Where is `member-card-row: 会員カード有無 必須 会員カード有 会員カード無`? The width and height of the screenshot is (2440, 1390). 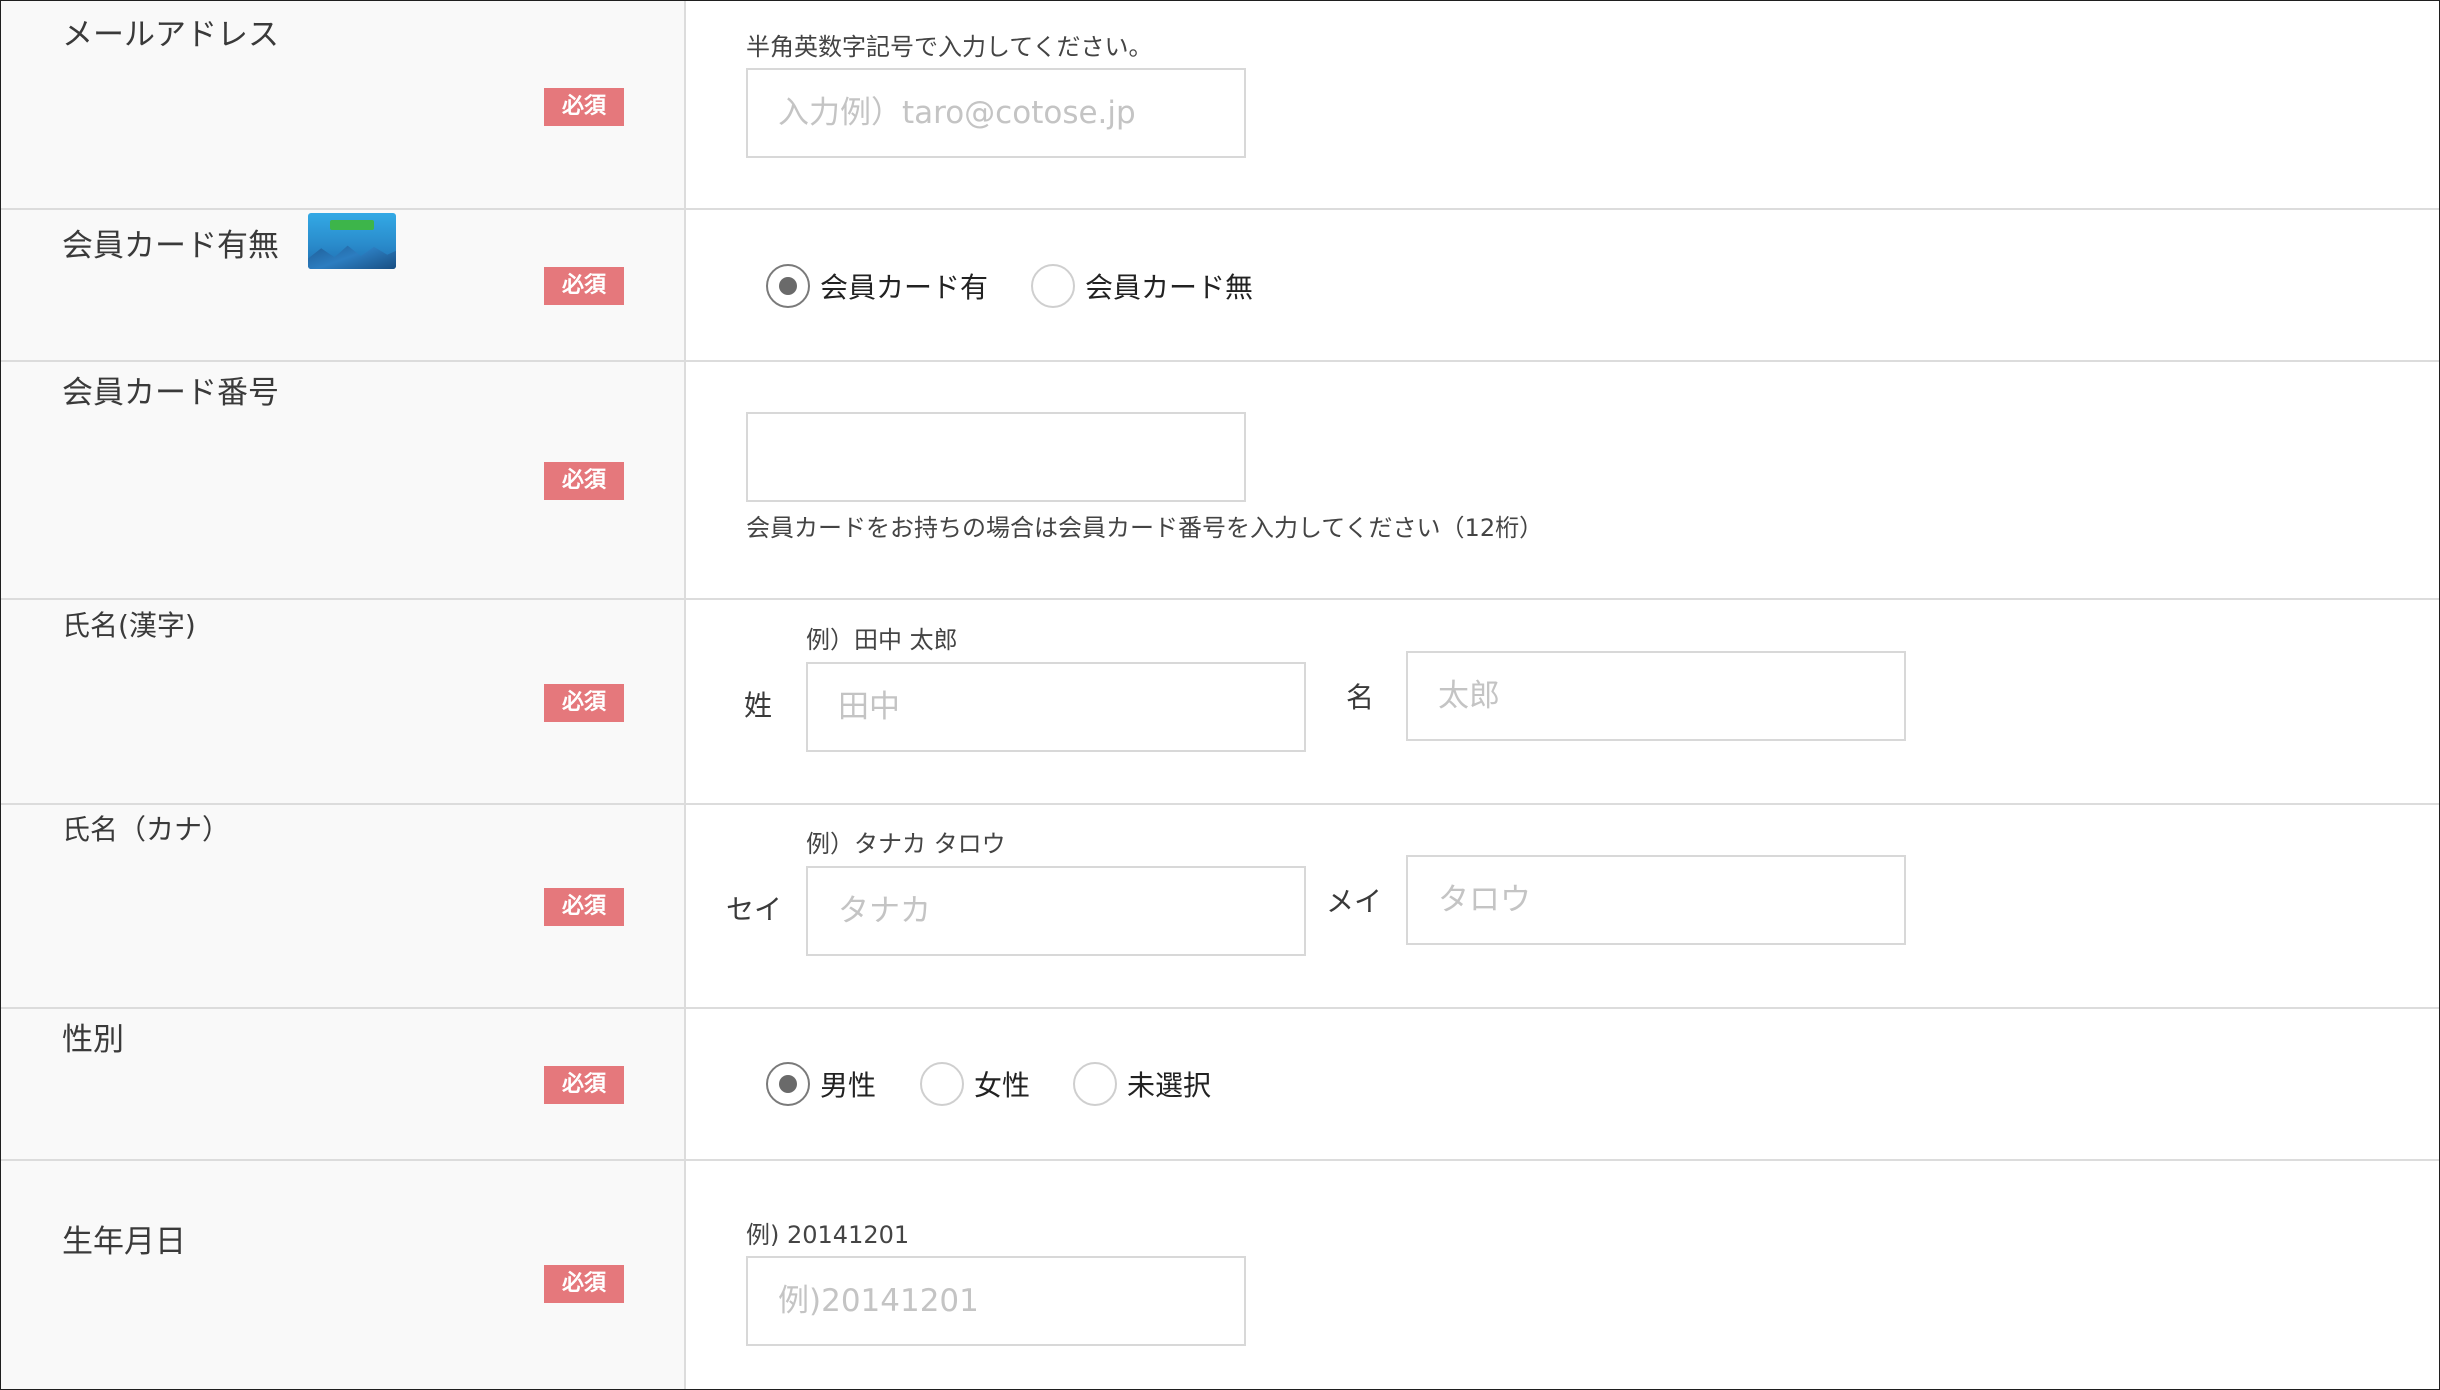
member-card-row: 会員カード有無 必須 会員カード有 会員カード無 is located at coordinates (1220, 286).